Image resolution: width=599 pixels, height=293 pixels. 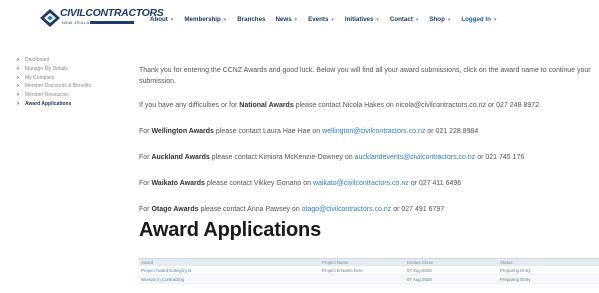 What do you see at coordinates (369, 262) in the screenshot?
I see `table-header: Award Project Name Entries Close Status` at bounding box center [369, 262].